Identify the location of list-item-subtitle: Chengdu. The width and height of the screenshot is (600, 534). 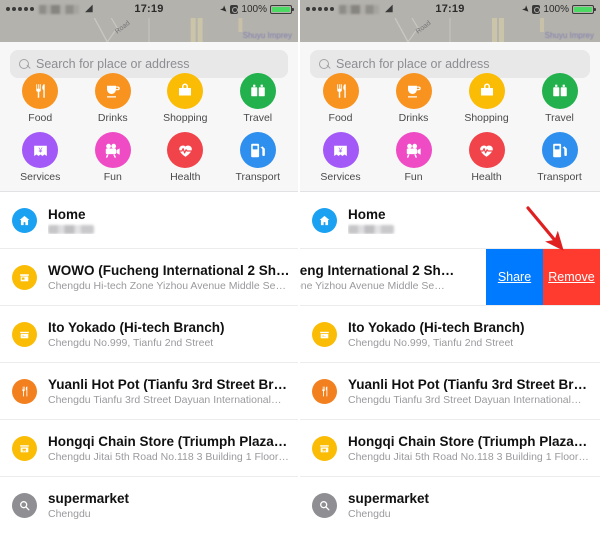
(69, 514).